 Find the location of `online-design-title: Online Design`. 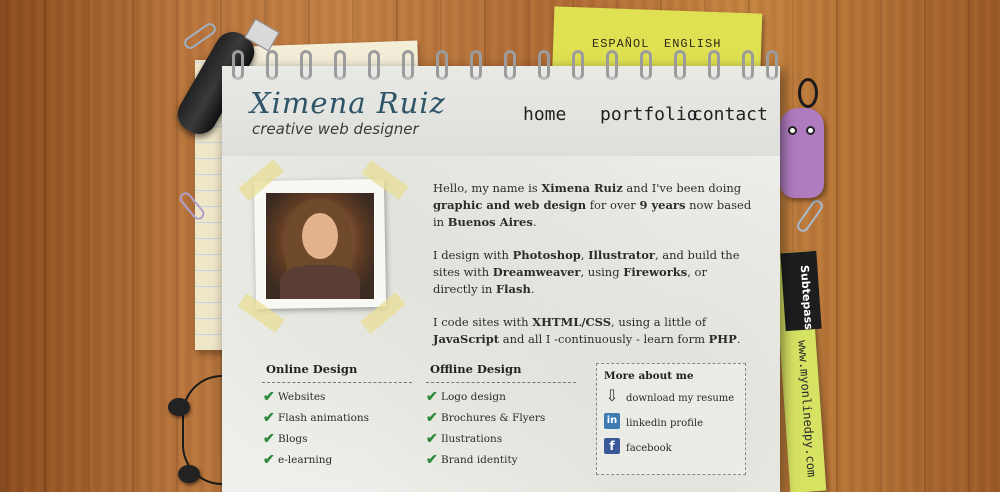

online-design-title: Online Design is located at coordinates (312, 369).